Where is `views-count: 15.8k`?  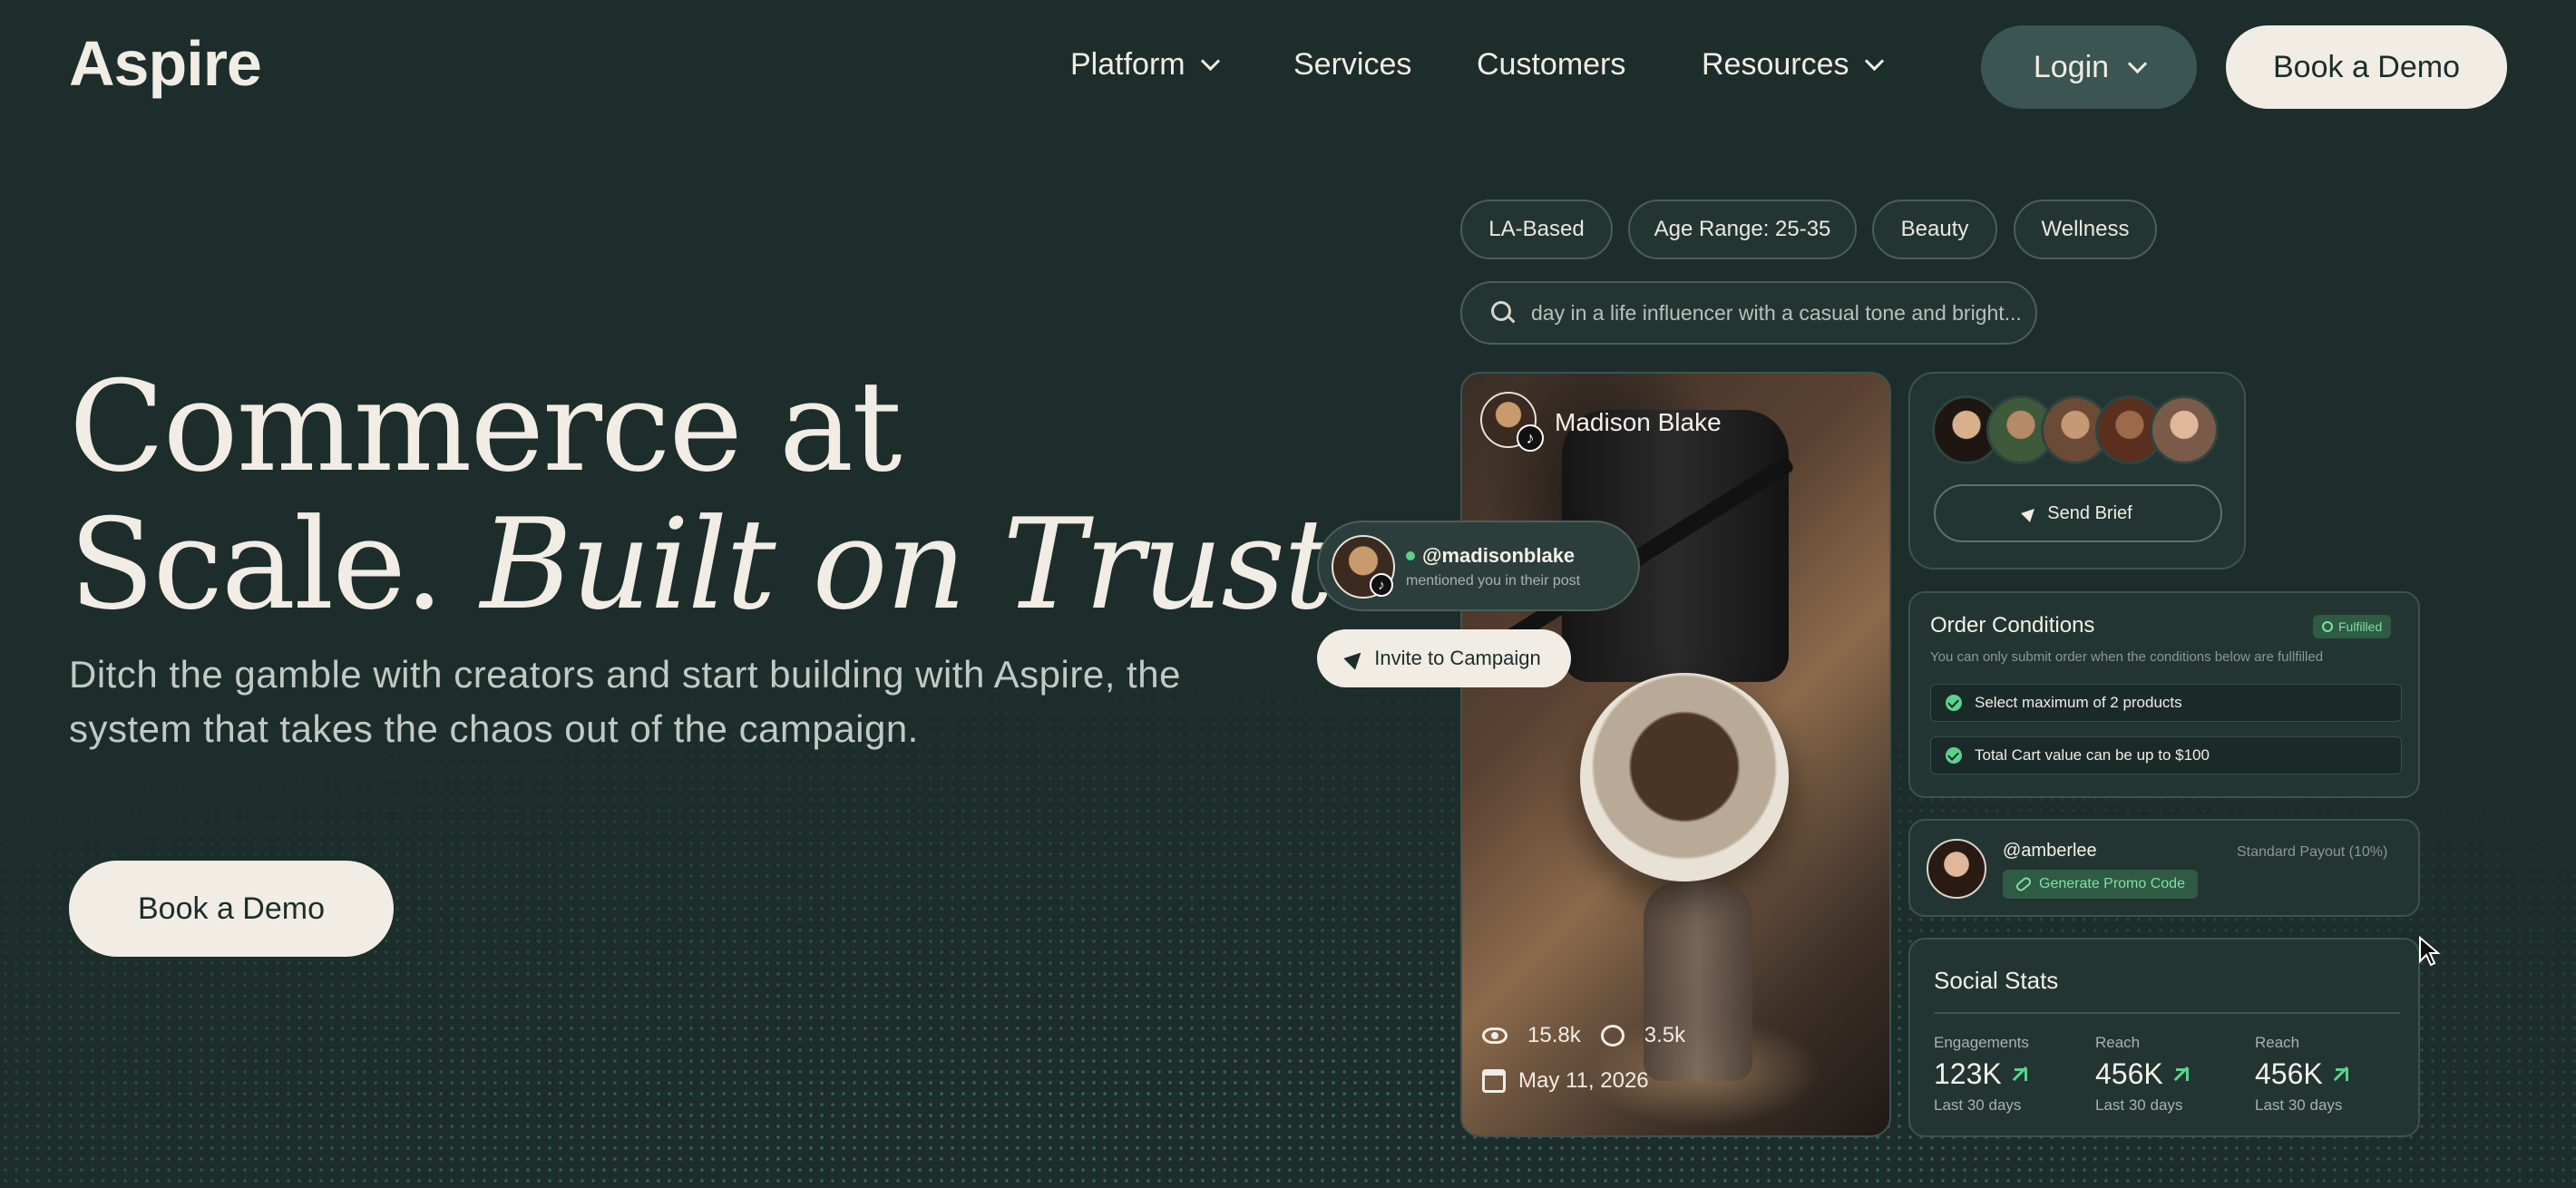
views-count: 15.8k is located at coordinates (1554, 1035).